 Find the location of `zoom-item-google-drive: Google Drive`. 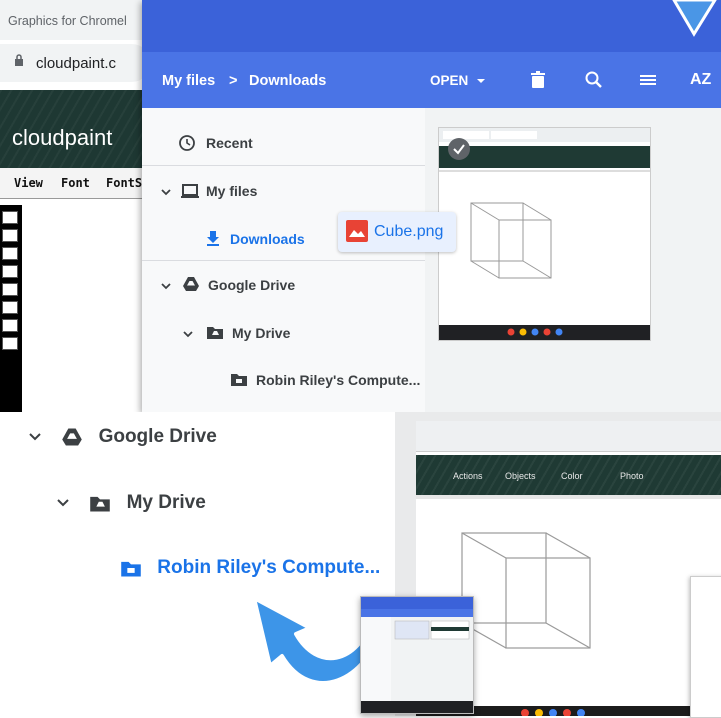

zoom-item-google-drive: Google Drive is located at coordinates (122, 437).